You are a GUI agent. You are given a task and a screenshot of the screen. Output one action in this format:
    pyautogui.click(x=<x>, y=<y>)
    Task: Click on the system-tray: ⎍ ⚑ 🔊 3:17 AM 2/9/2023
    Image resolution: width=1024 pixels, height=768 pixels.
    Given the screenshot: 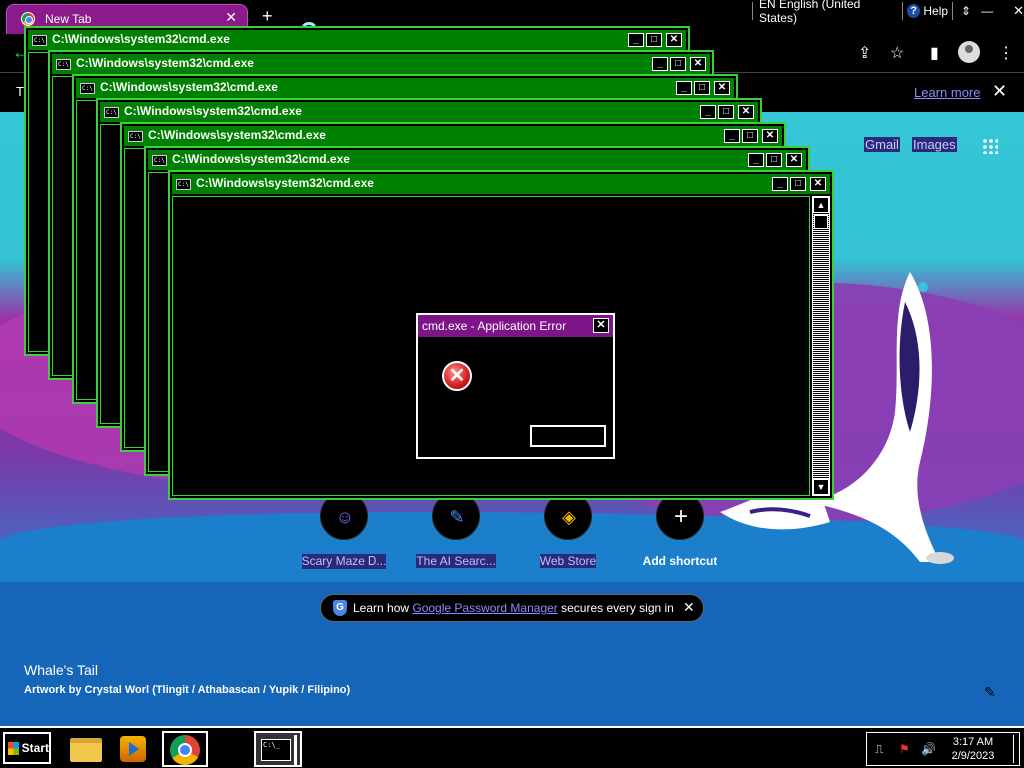 What is the action you would take?
    pyautogui.click(x=943, y=749)
    